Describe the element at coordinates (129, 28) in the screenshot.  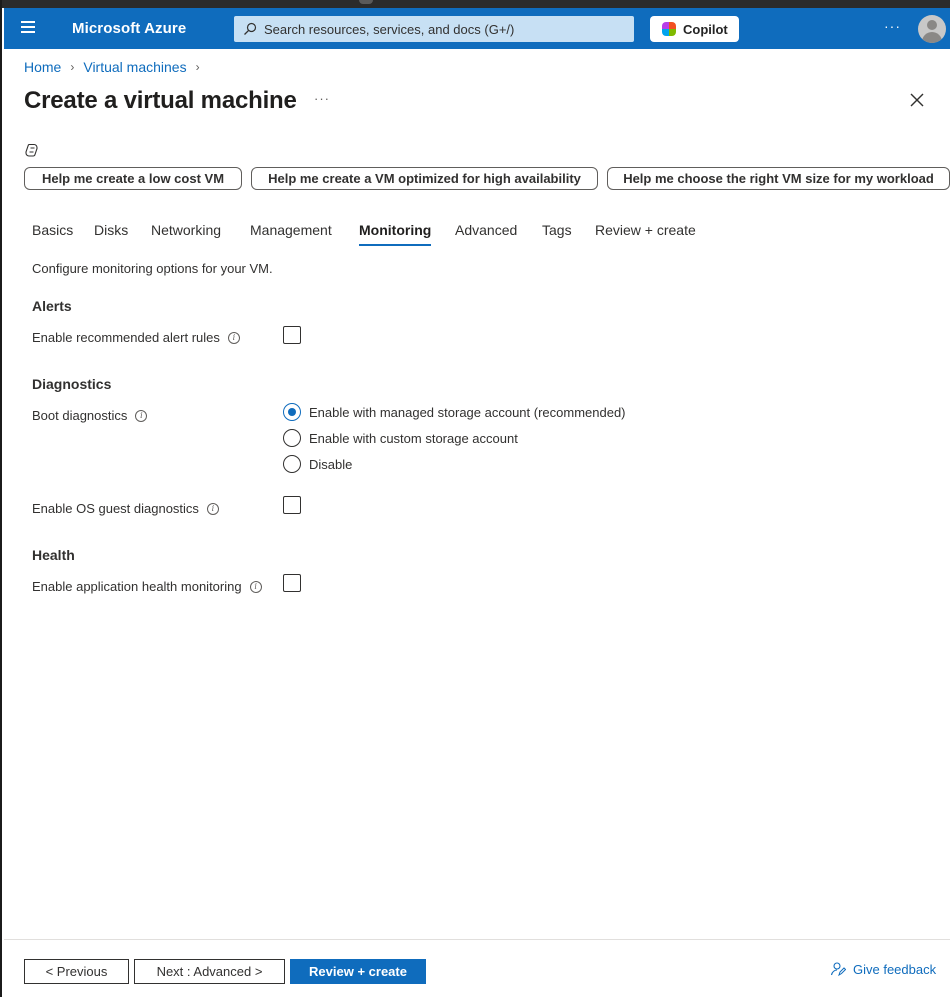
I see `brand-title: Microsoft Azure` at that location.